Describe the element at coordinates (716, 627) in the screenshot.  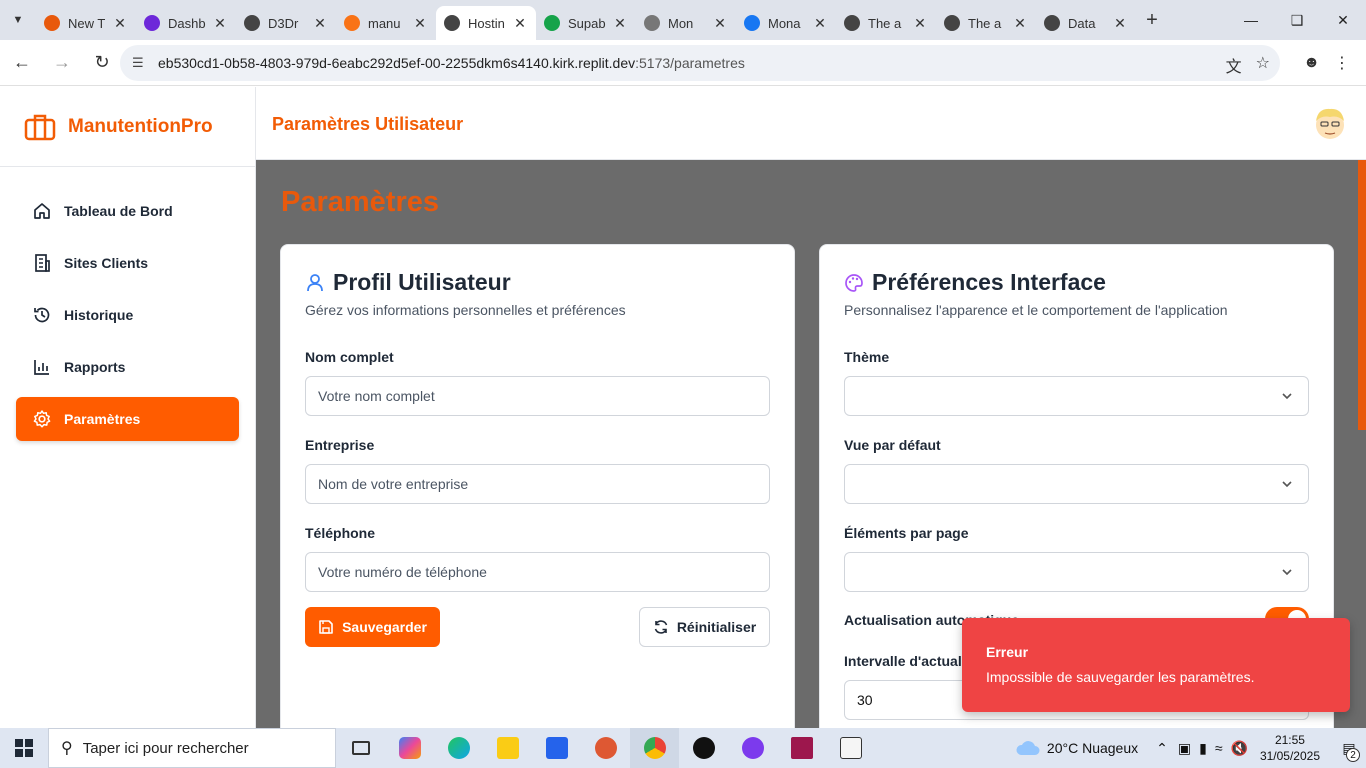
I see `reset-button-label: Réinitialiser` at that location.